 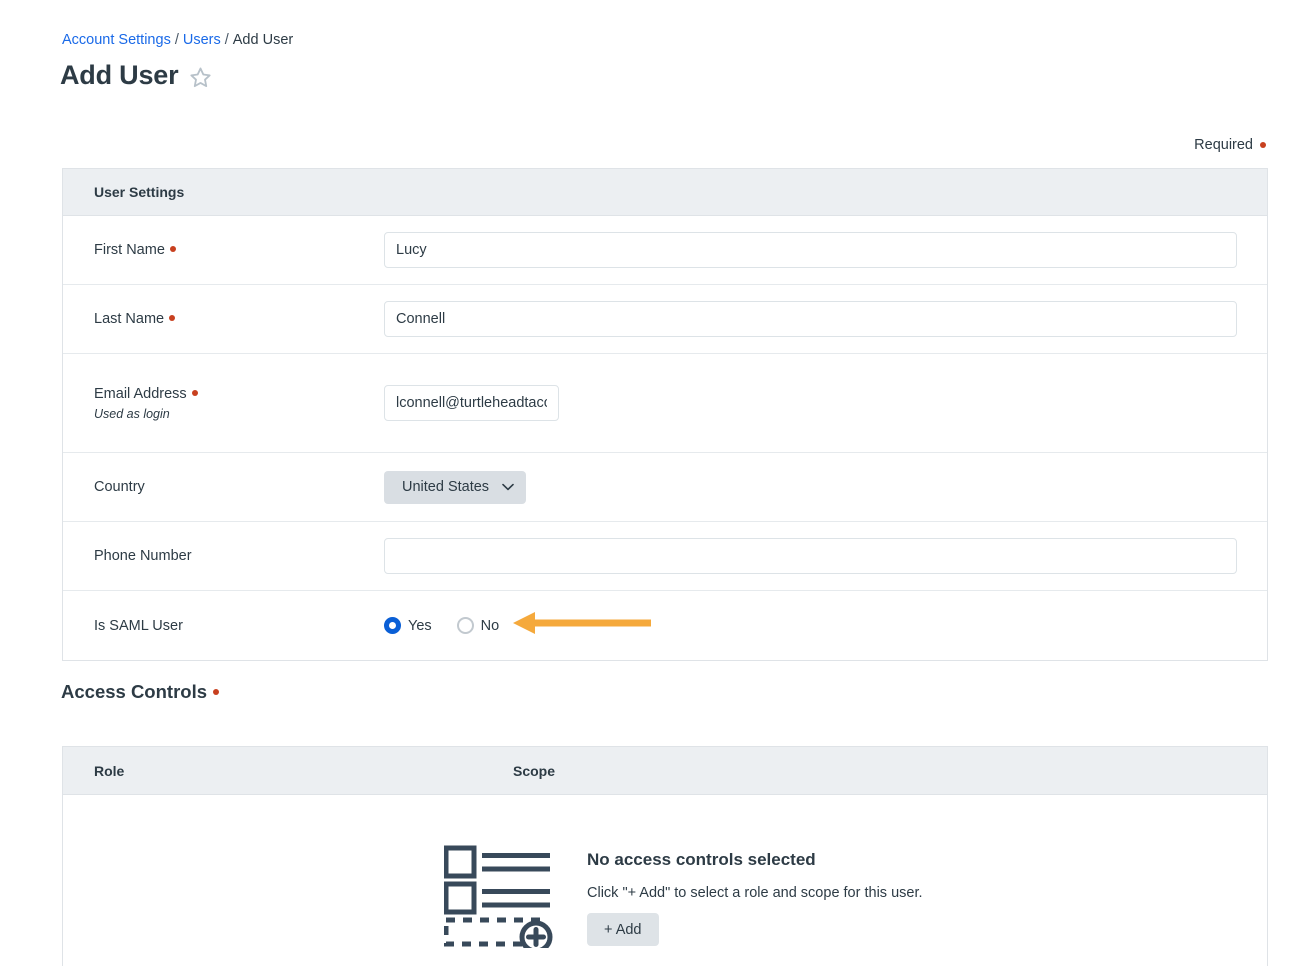 What do you see at coordinates (665, 771) in the screenshot?
I see `access-controls-table-header: Role Scope` at bounding box center [665, 771].